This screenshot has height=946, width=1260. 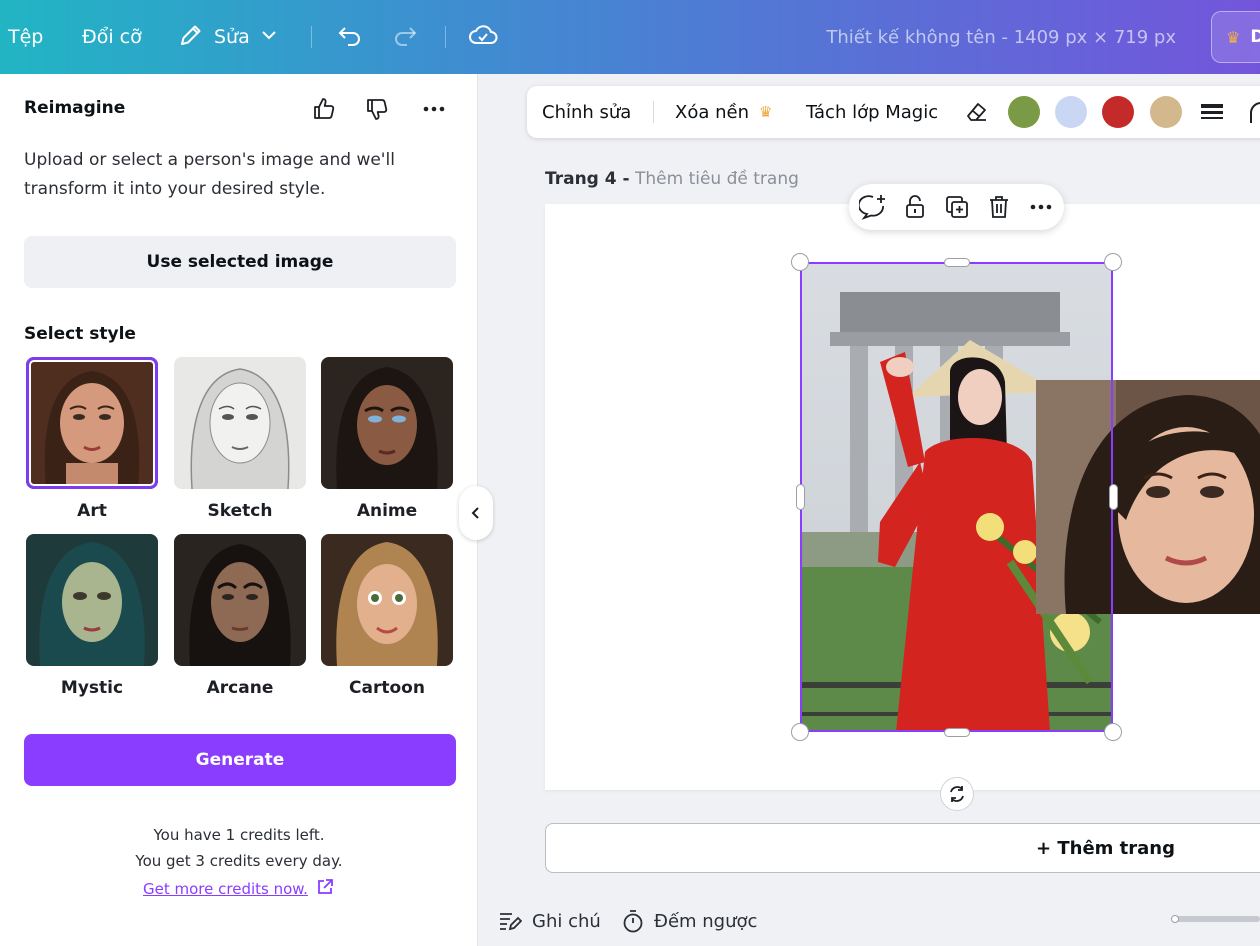 I want to click on resize-menu: Đổi cỡ, so click(x=112, y=37).